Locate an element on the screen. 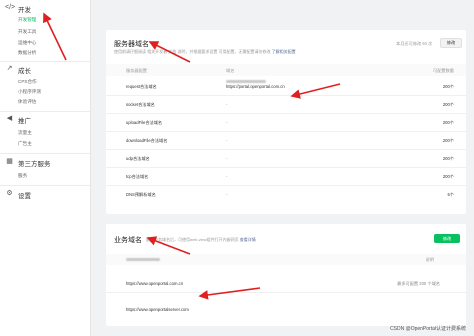  sidebar-item-analytics: 数据分析 is located at coordinates (27, 53).